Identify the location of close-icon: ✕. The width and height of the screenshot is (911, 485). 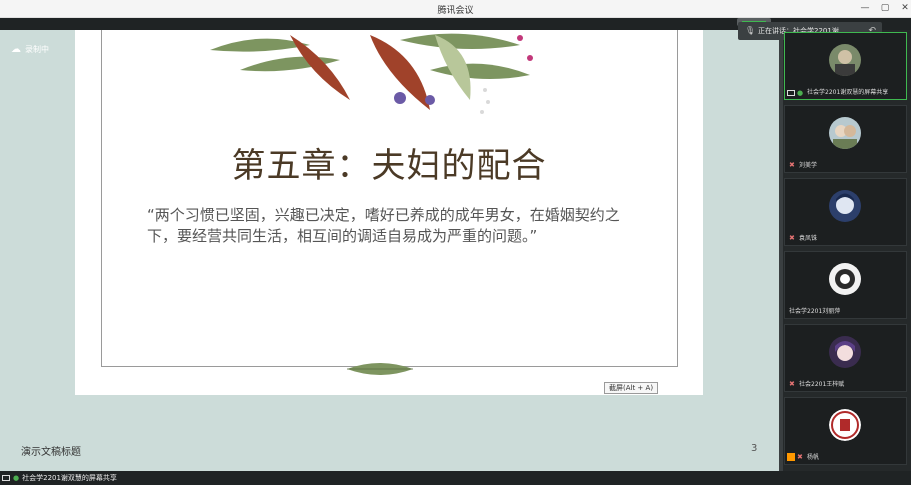
(904, 8).